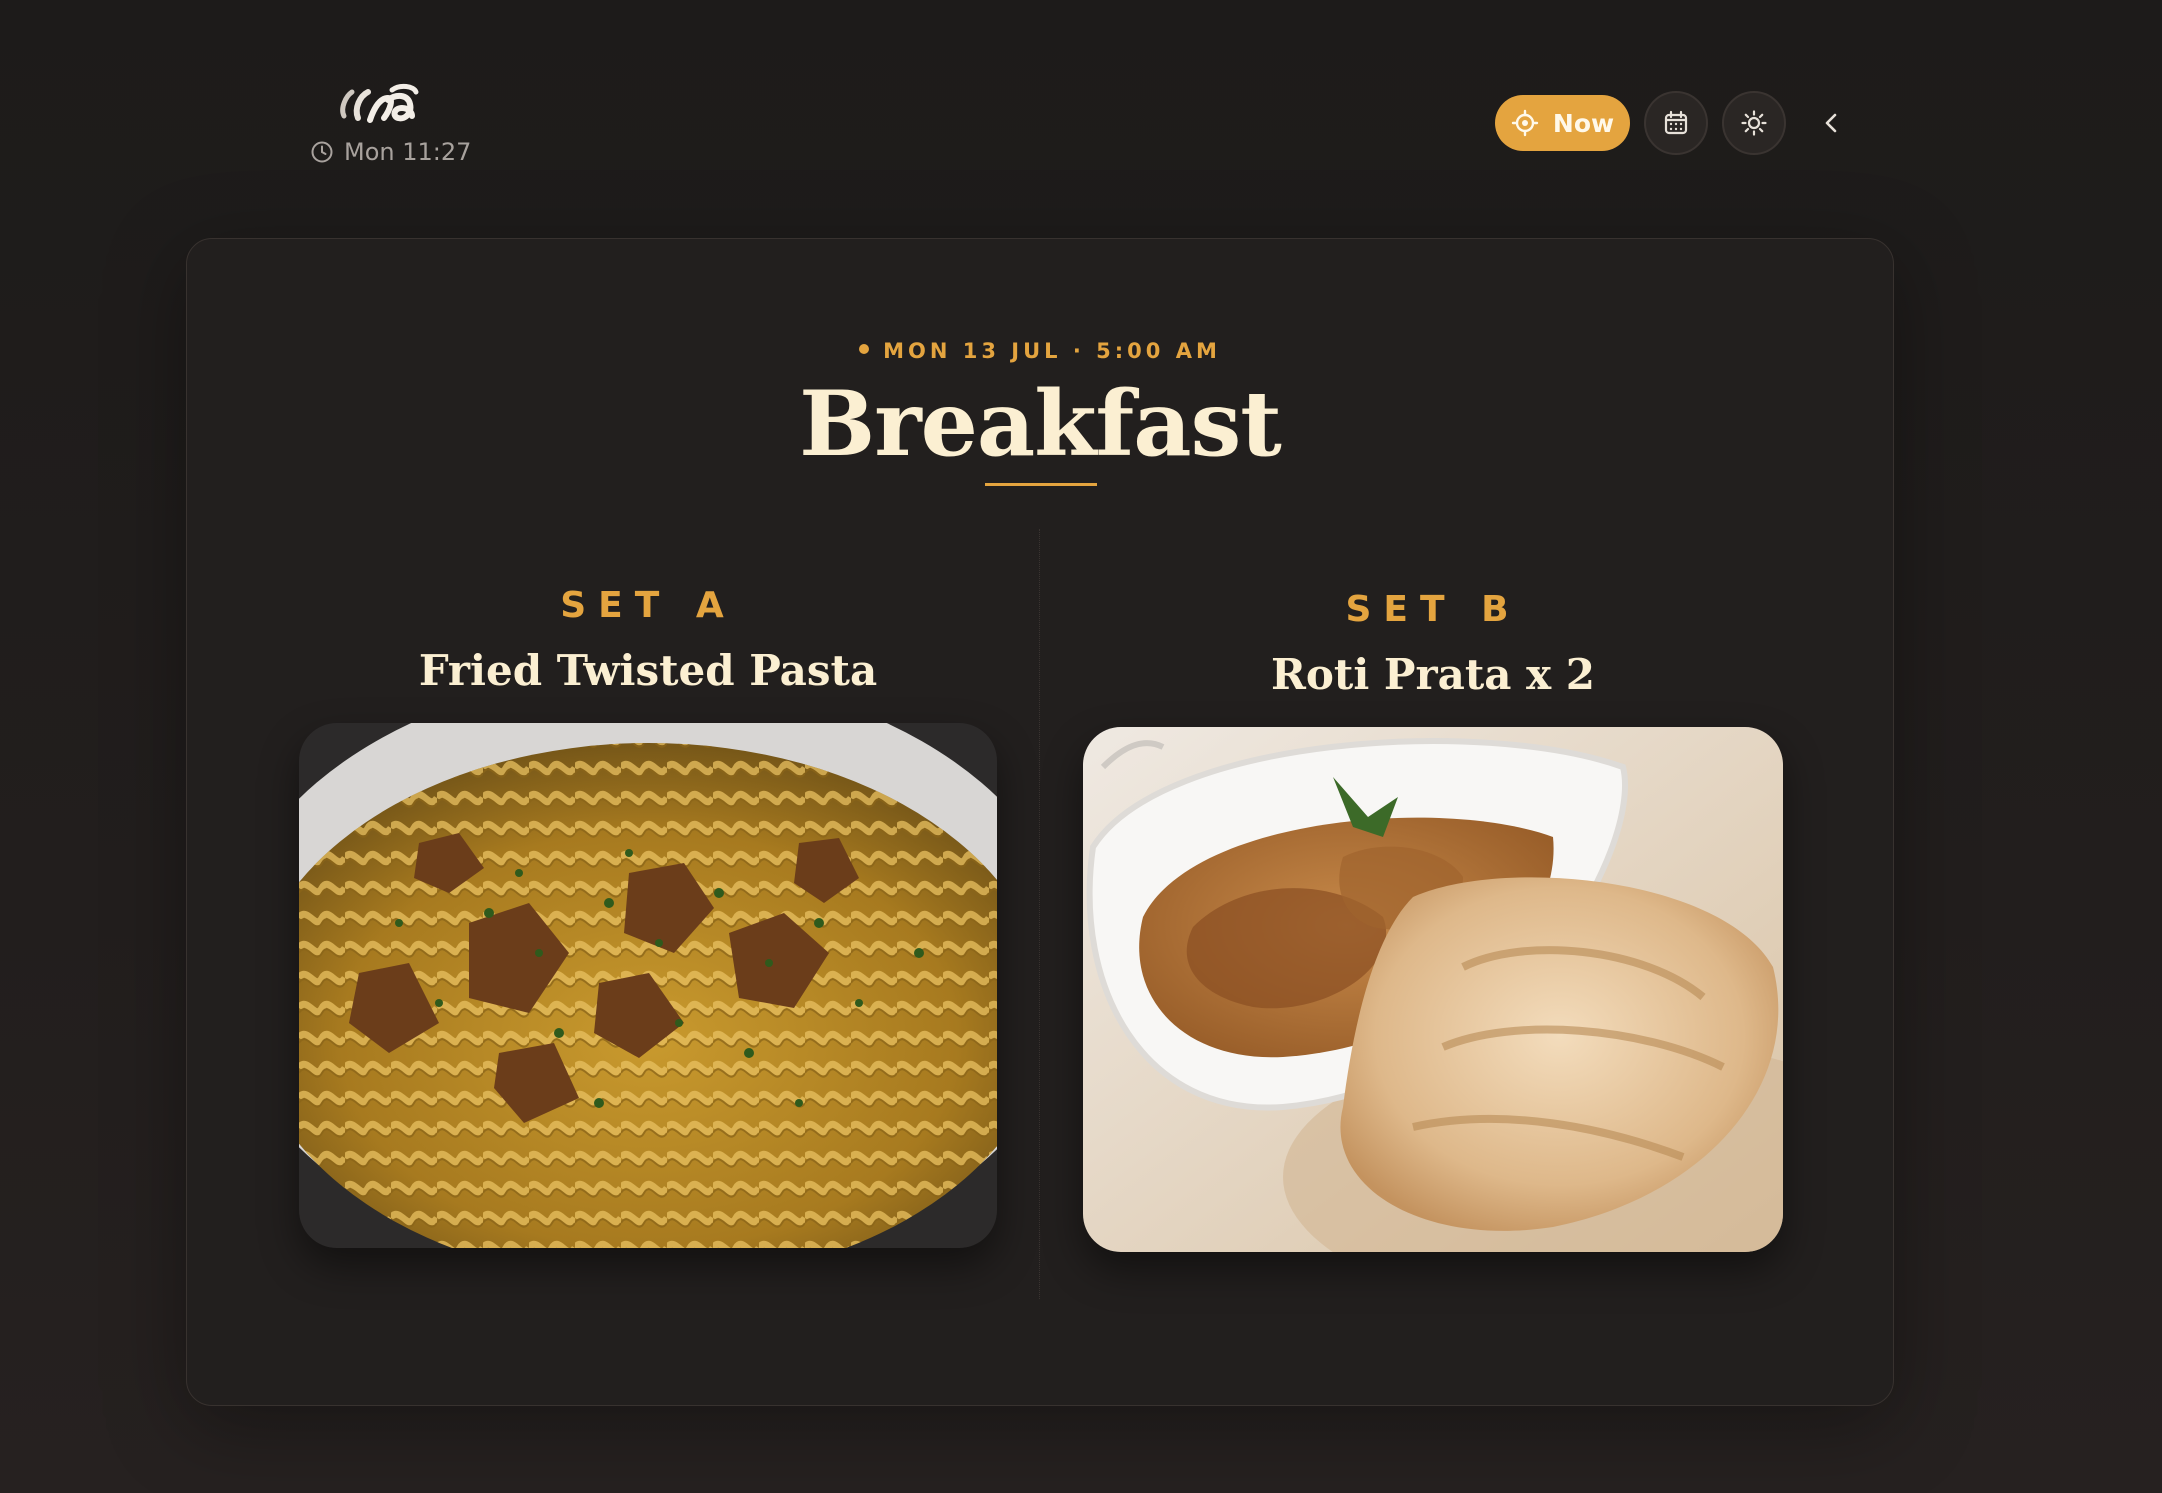  What do you see at coordinates (1040, 424) in the screenshot?
I see `meal-title: Breakfast` at bounding box center [1040, 424].